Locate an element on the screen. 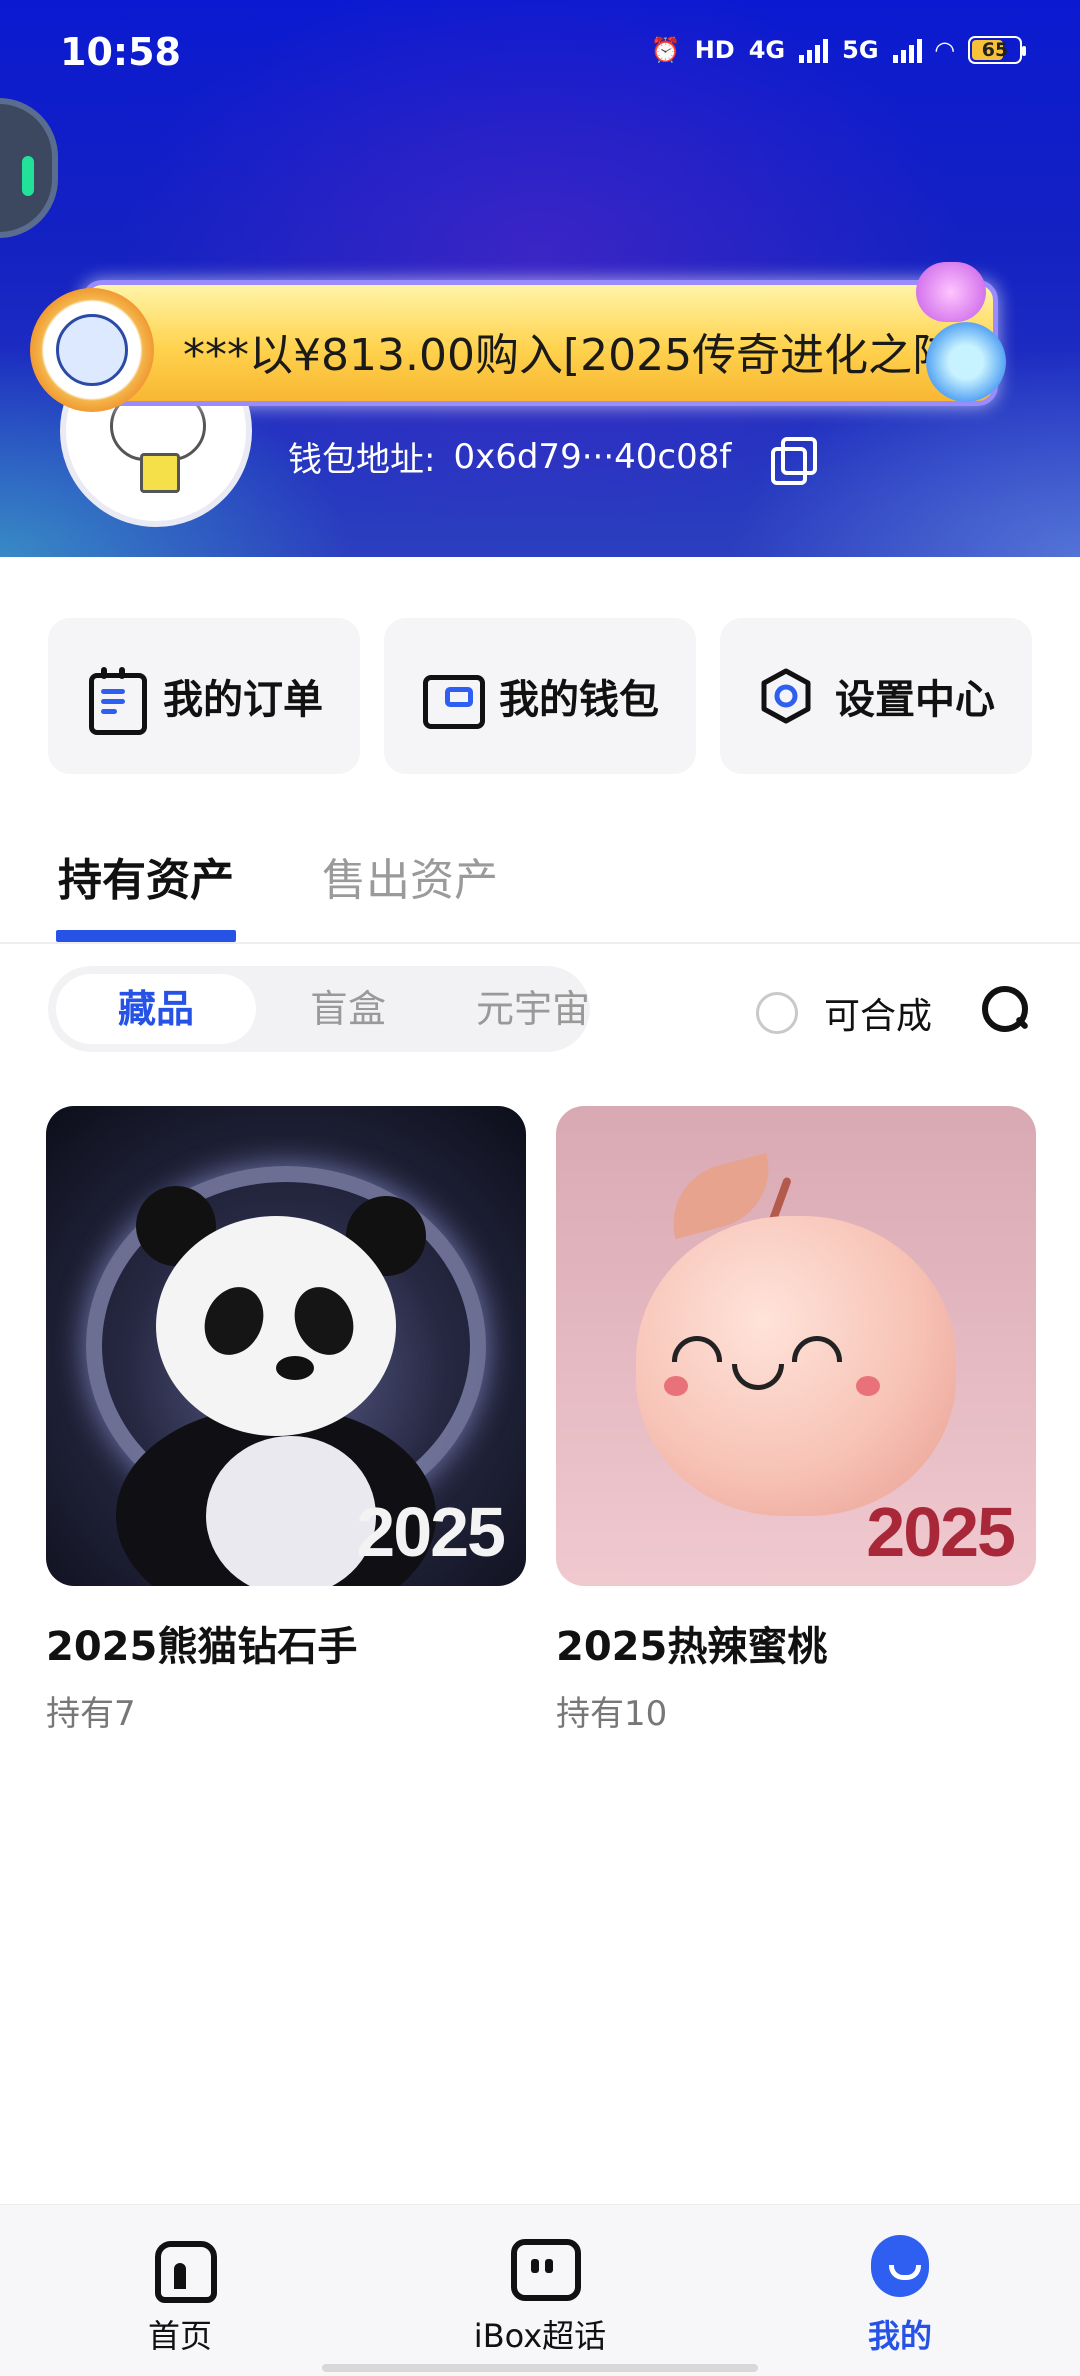 The image size is (1080, 2376). settings-center-button: 设置中心 is located at coordinates (876, 696).